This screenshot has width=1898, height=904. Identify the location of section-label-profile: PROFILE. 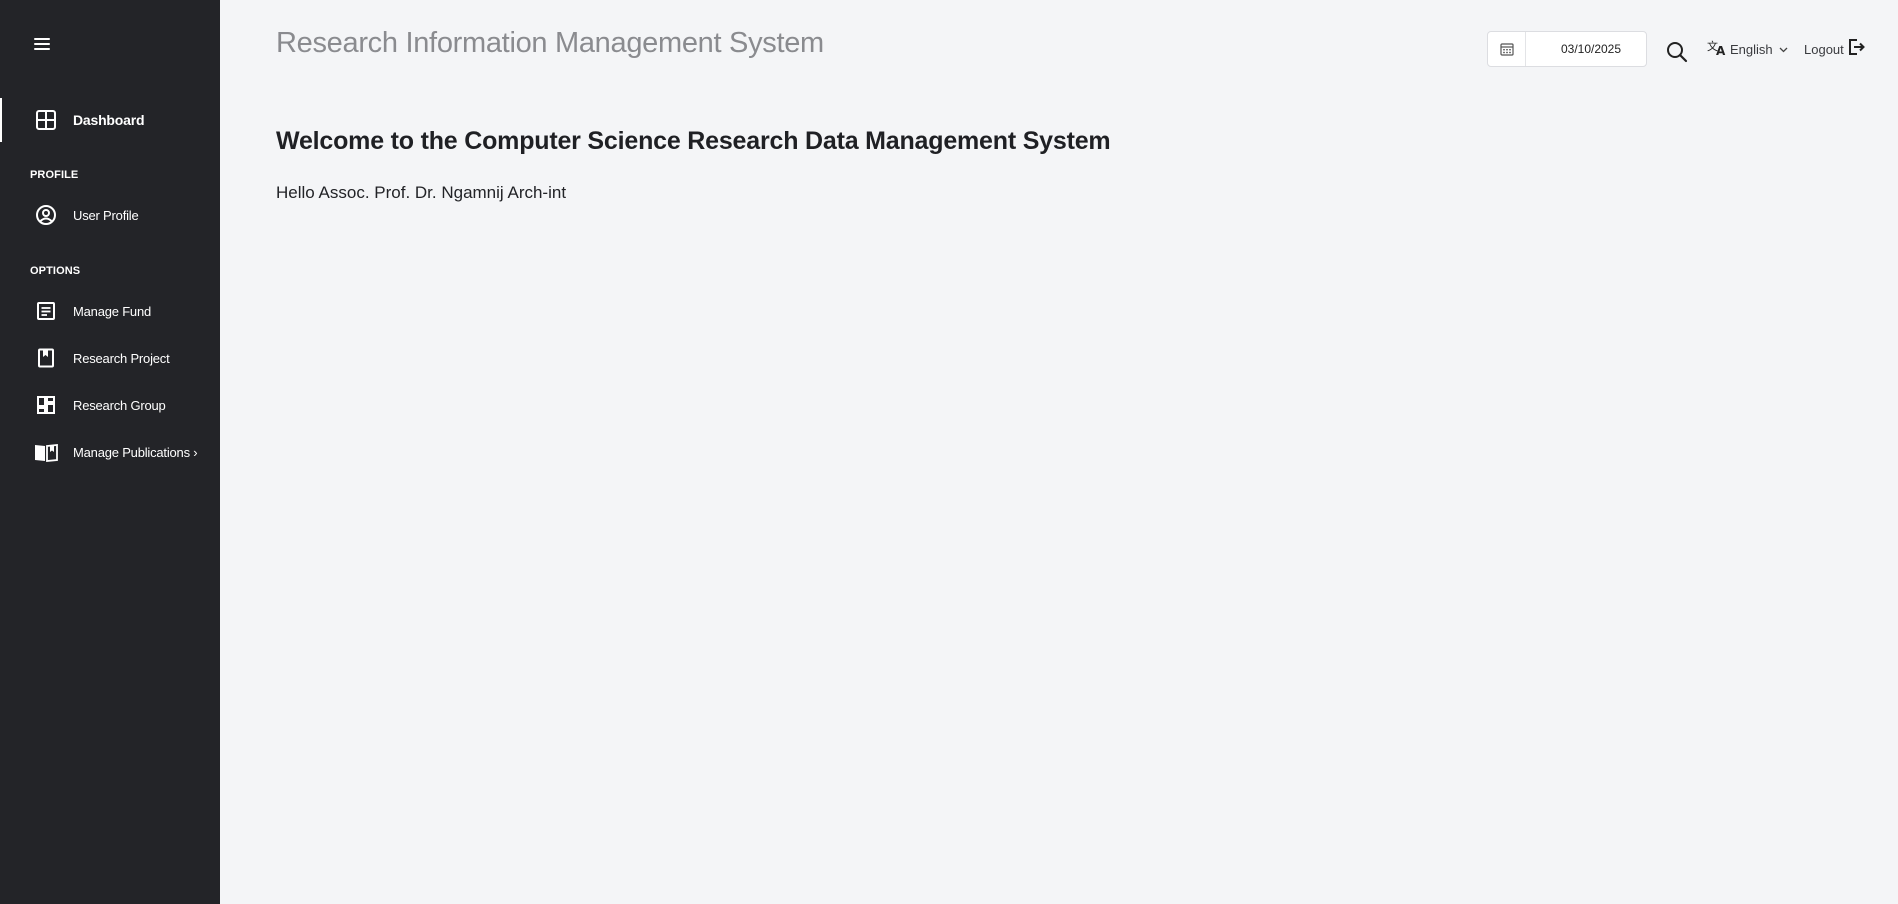
(54, 175).